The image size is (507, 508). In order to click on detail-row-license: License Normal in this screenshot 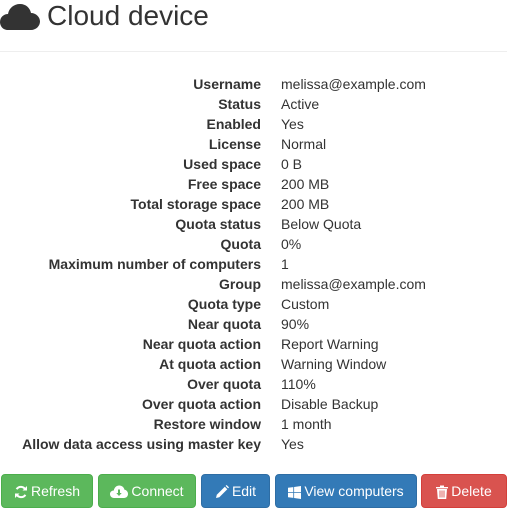, I will do `click(253, 144)`.